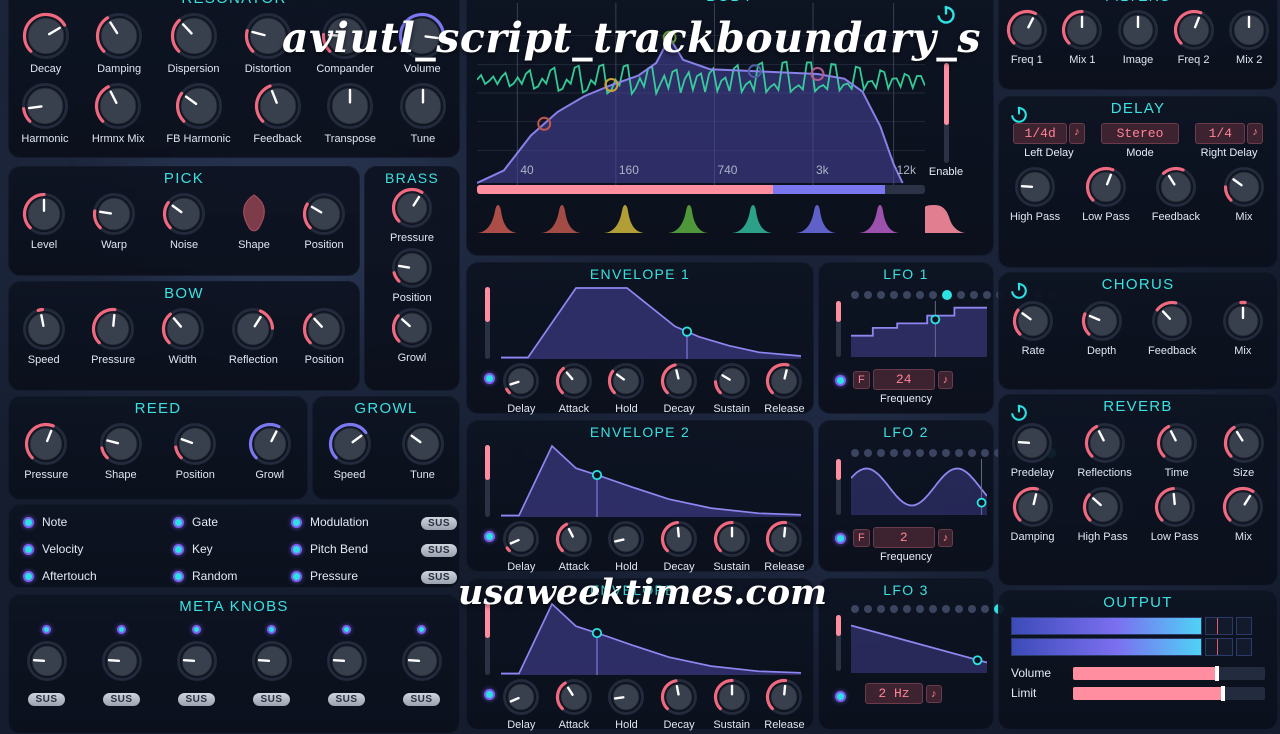 The image size is (1280, 734). Describe the element at coordinates (688, 220) in the screenshot. I see `band-shape` at that location.